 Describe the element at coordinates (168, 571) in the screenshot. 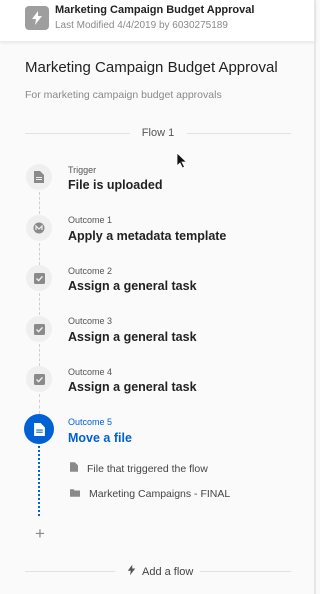

I see `add-flow-label: Add a flow` at that location.